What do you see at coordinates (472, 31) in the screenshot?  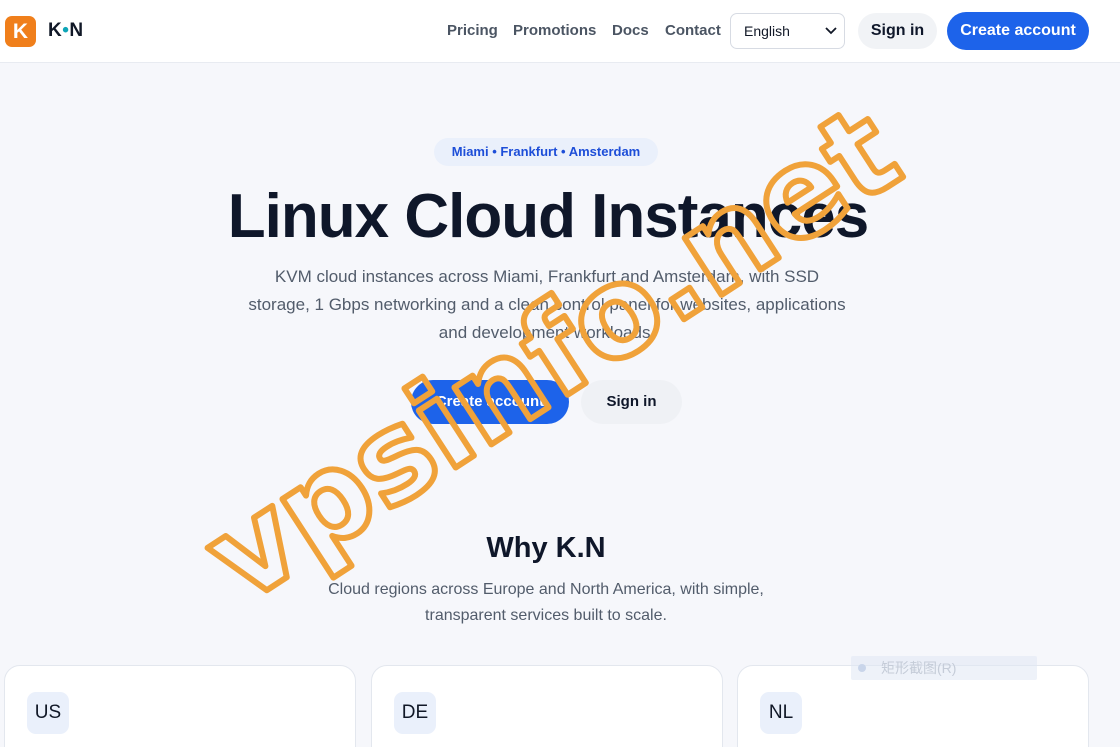 I see `nav-link-pricing: Pricing` at bounding box center [472, 31].